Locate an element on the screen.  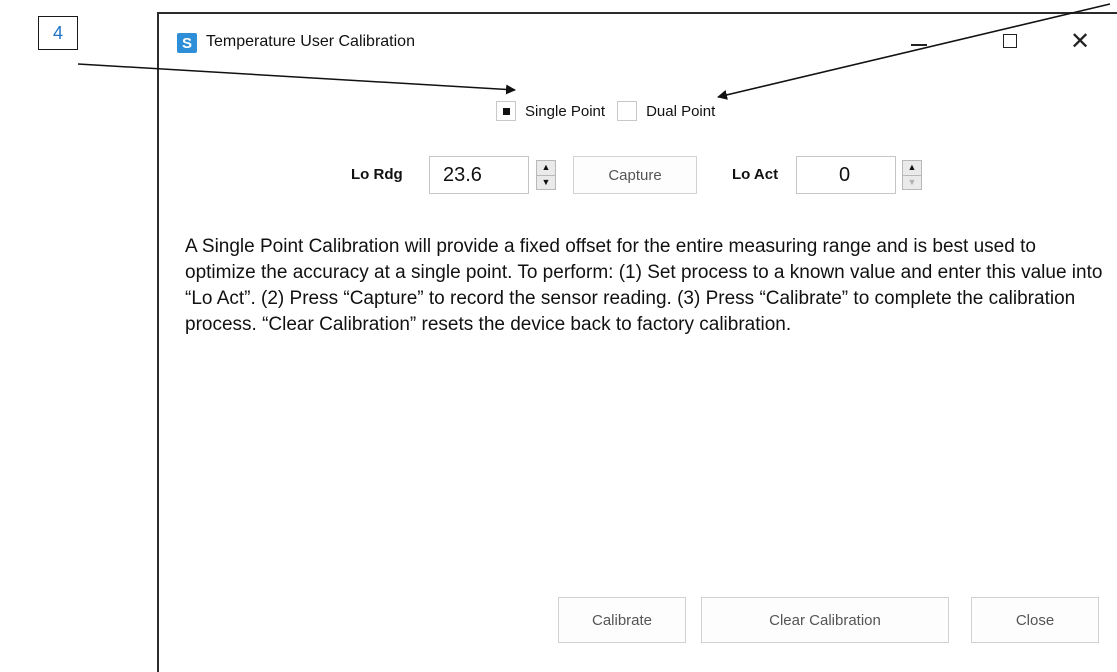
maximize-icon is located at coordinates (1010, 41).